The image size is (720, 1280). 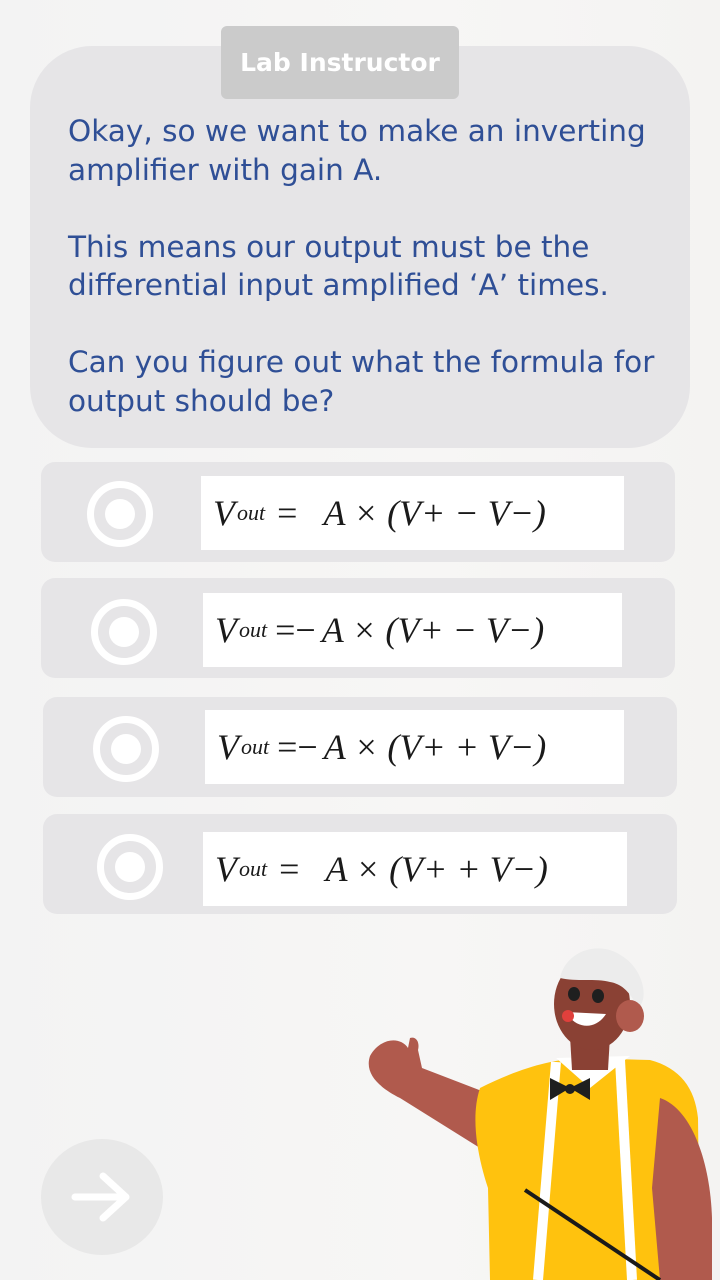 What do you see at coordinates (415, 869) in the screenshot?
I see `formula-option-4: Vout = A × (V+ + V−)` at bounding box center [415, 869].